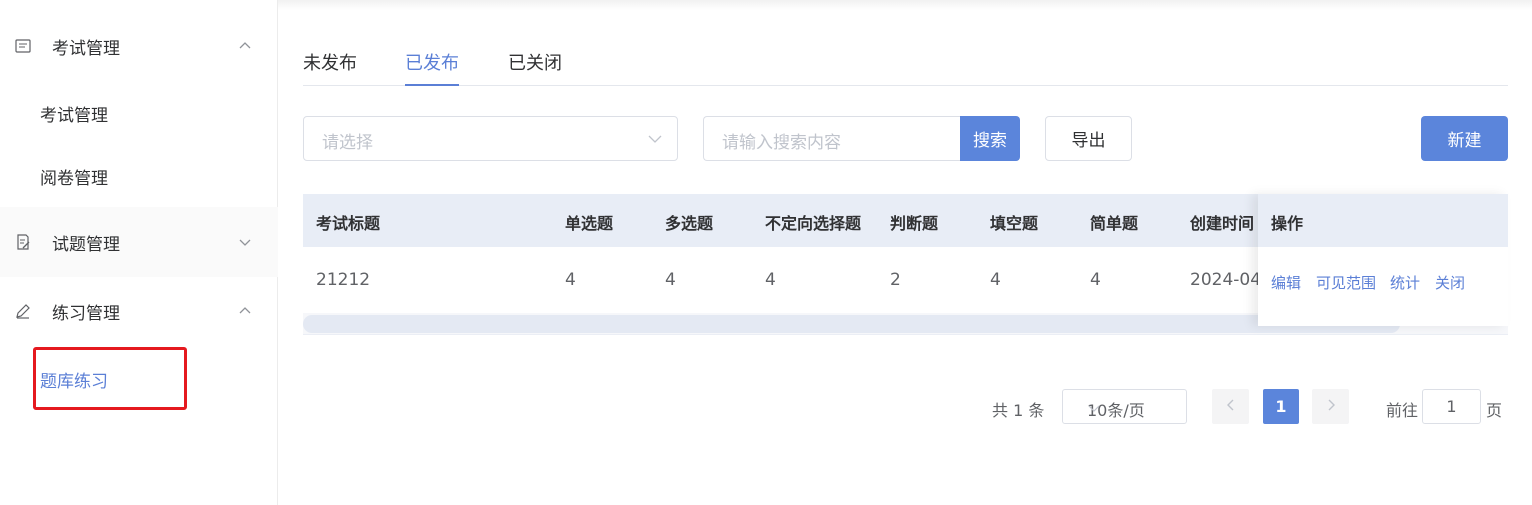  I want to click on cell-judge: 2, so click(895, 280).